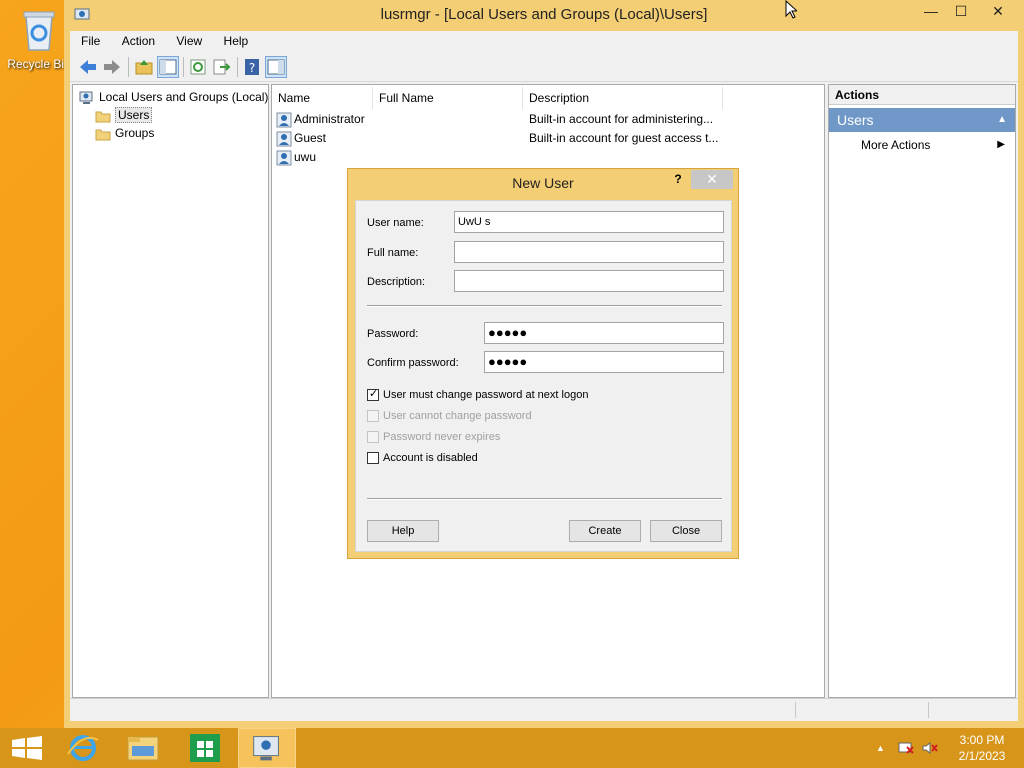 This screenshot has height=768, width=1024. What do you see at coordinates (86, 97) in the screenshot?
I see `computer-users-icon` at bounding box center [86, 97].